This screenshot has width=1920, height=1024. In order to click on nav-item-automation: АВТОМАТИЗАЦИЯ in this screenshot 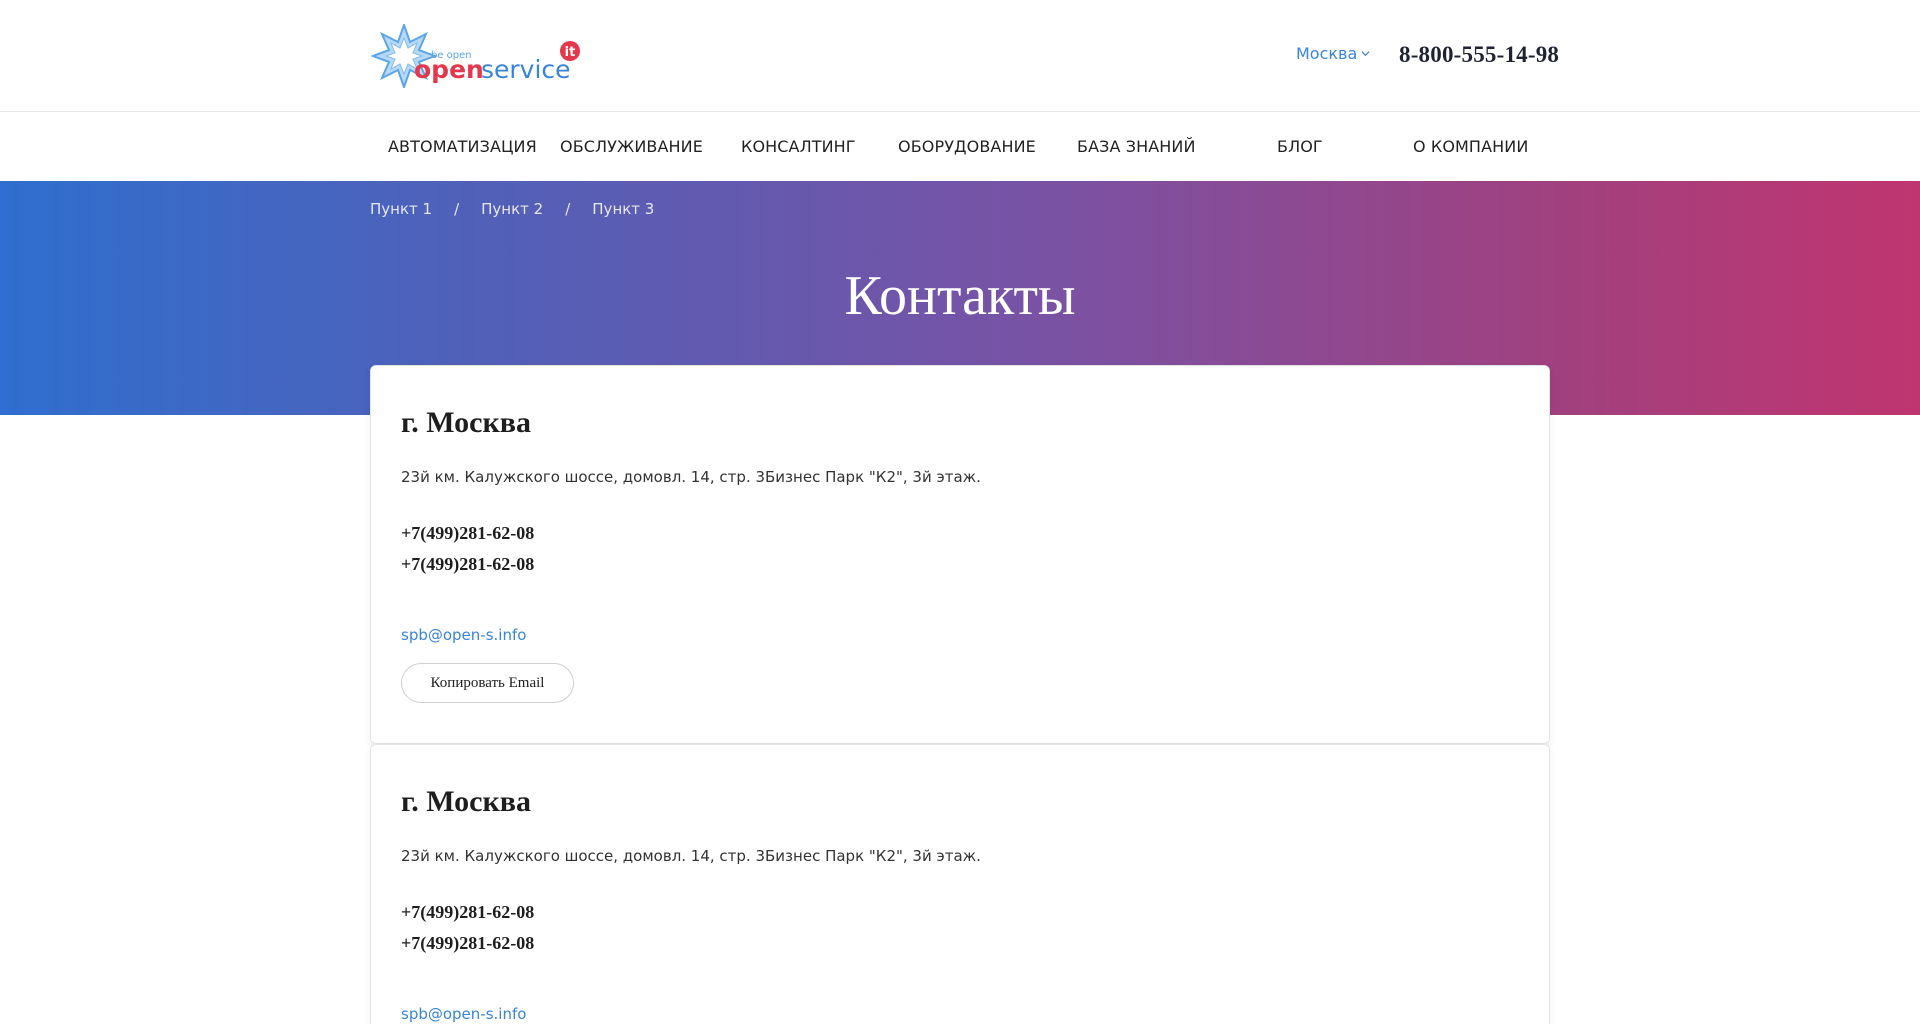, I will do `click(462, 146)`.